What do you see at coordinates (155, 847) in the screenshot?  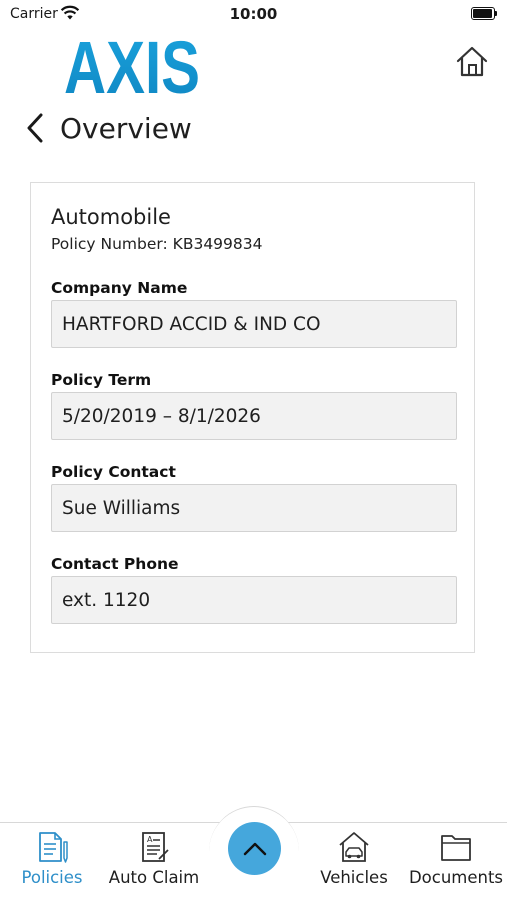 I see `auto-claim-icon: A` at bounding box center [155, 847].